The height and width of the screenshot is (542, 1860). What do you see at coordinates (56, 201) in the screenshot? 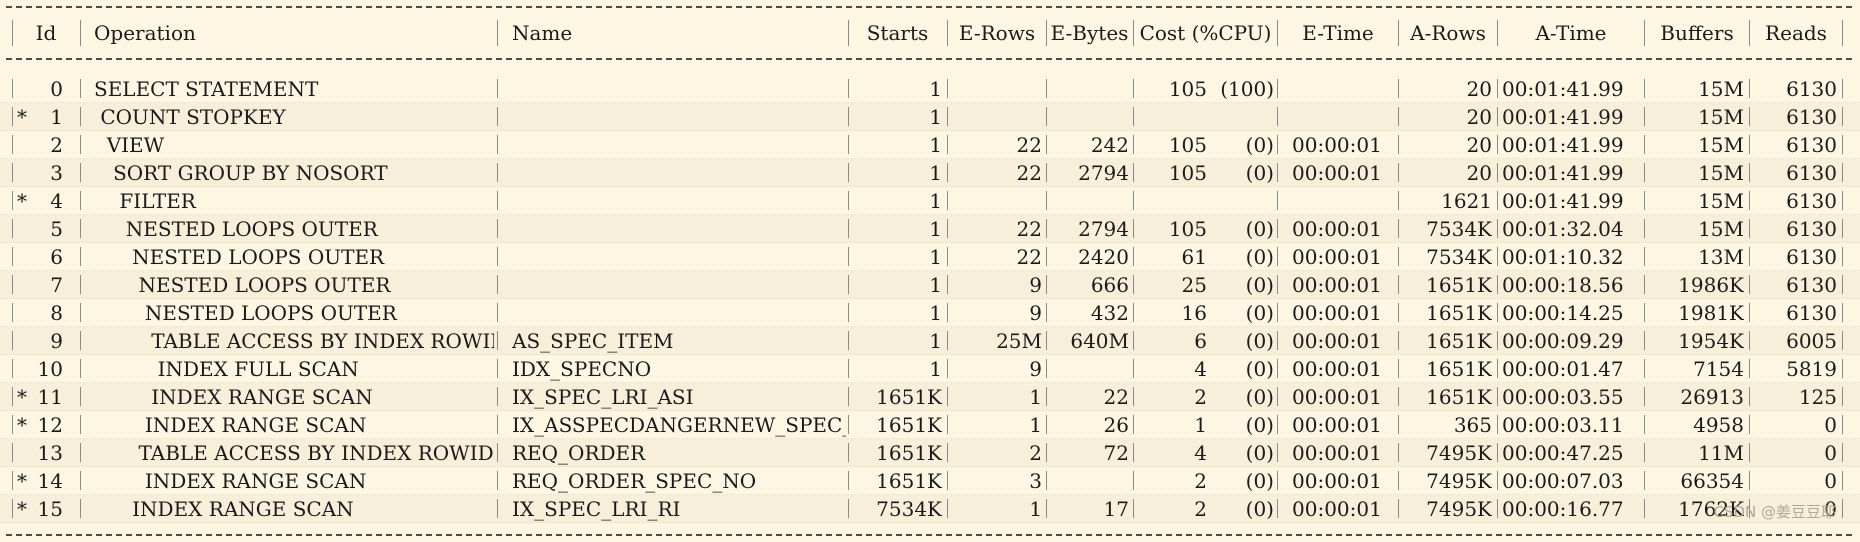
I see `cell-id: 4` at bounding box center [56, 201].